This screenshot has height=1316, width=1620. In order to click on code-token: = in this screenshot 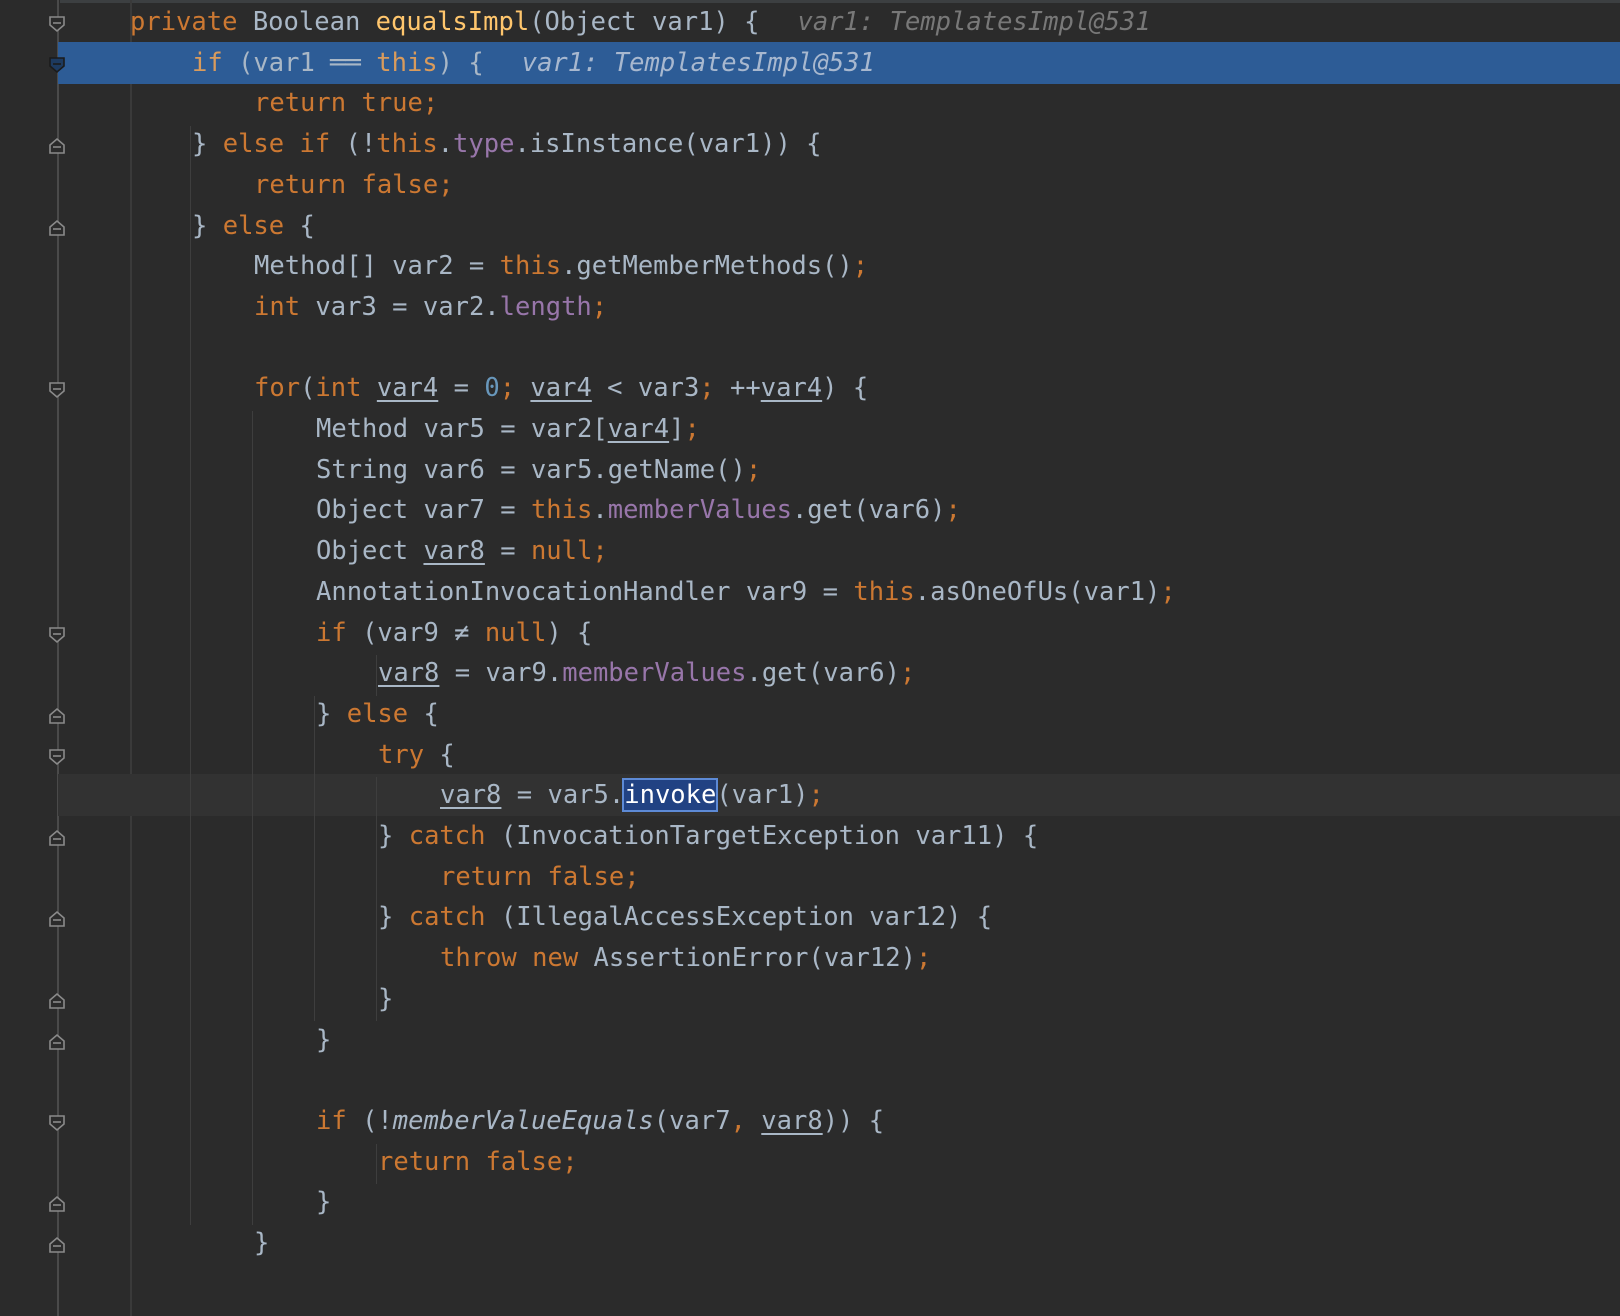, I will do `click(507, 551)`.